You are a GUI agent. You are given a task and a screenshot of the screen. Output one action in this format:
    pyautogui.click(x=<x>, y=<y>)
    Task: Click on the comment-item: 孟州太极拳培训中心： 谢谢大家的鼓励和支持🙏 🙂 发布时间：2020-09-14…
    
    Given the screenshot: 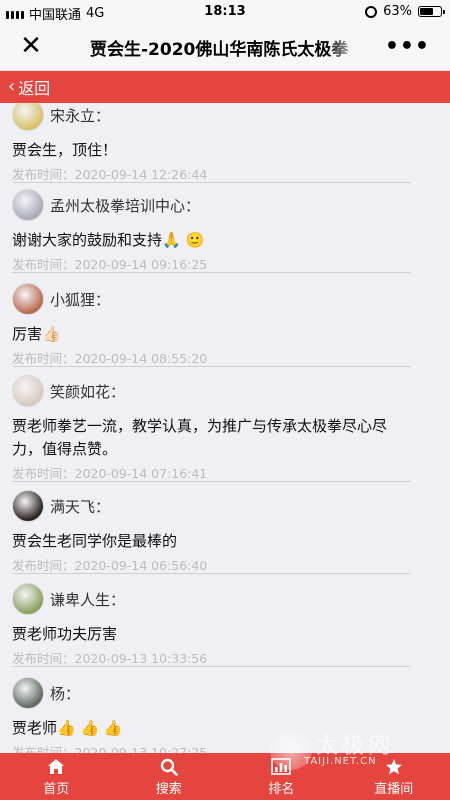 What is the action you would take?
    pyautogui.click(x=211, y=230)
    